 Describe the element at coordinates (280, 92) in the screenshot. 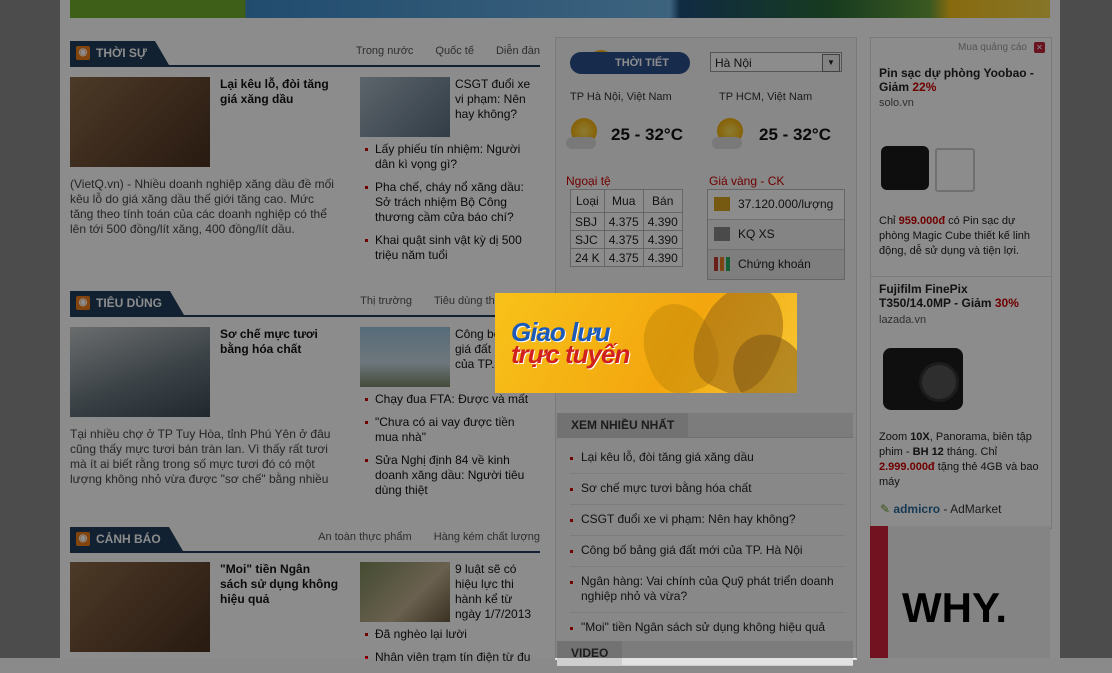

I see `lead-title: Lại kêu lỗ, đòi tăng giá xăng dầu` at that location.